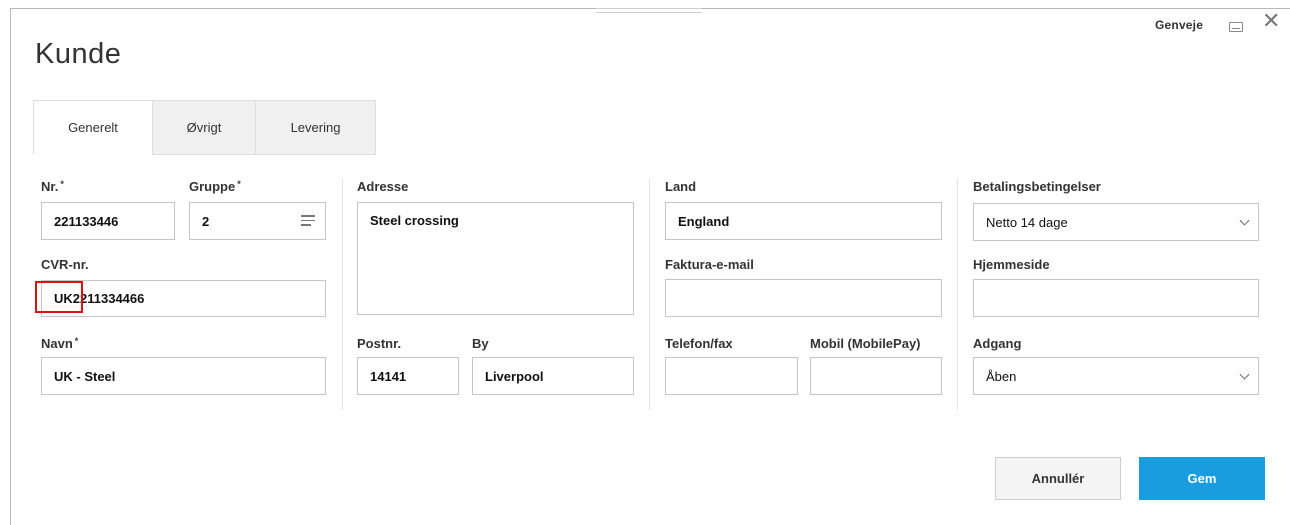 The image size is (1290, 525). I want to click on keyboard-icon, so click(1236, 27).